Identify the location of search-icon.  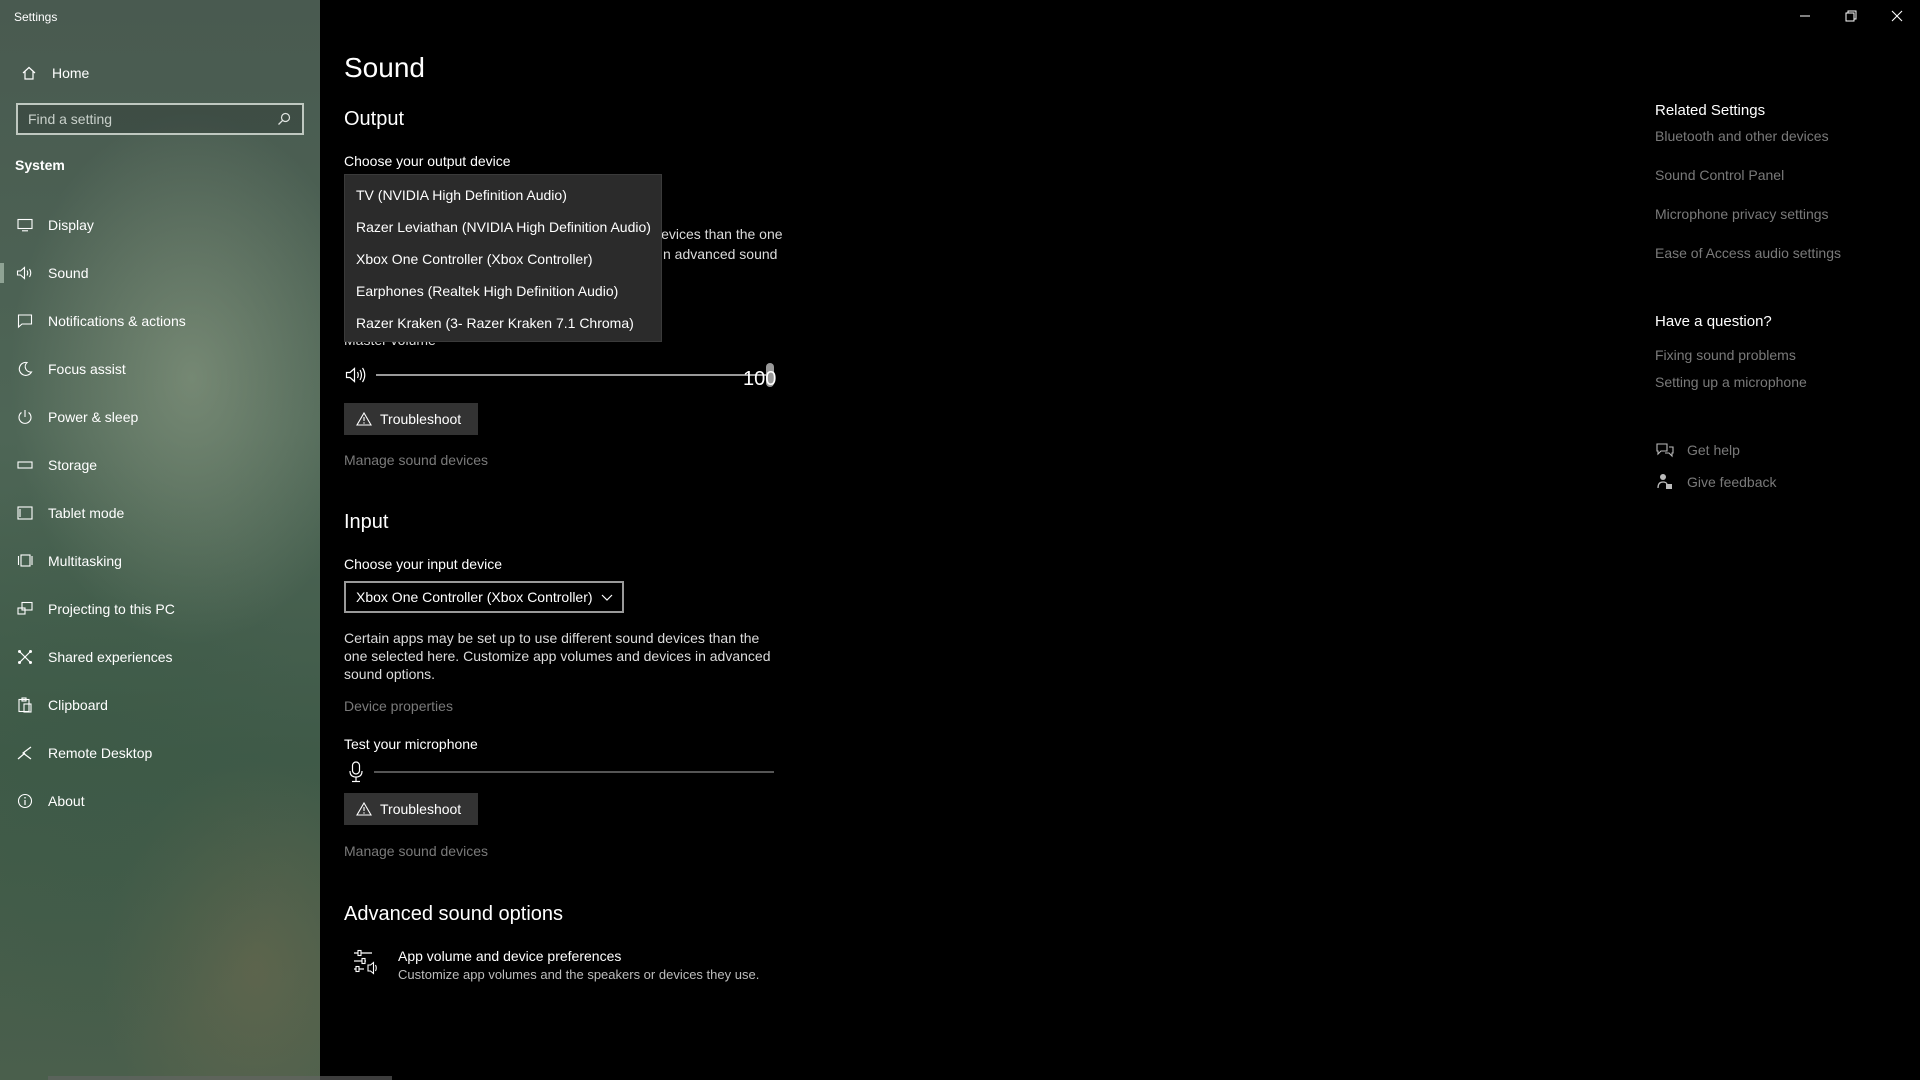
(284, 119).